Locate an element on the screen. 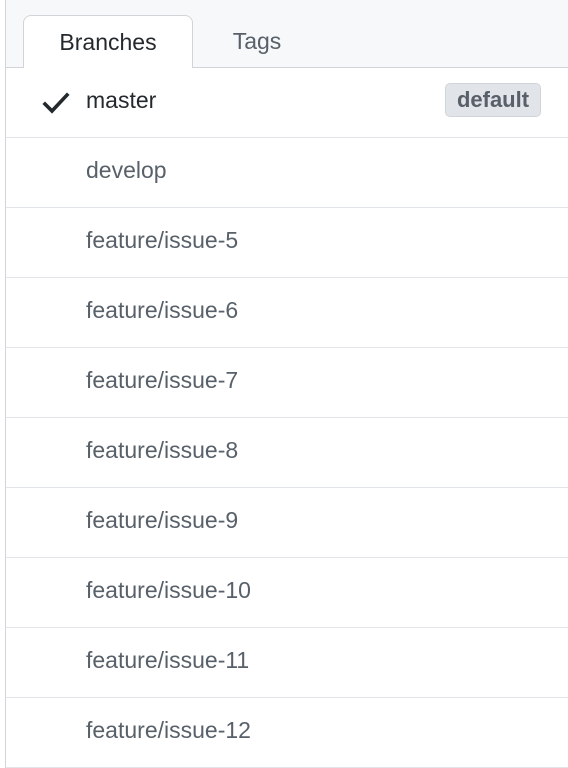 This screenshot has height=768, width=568. check-icon is located at coordinates (56, 103).